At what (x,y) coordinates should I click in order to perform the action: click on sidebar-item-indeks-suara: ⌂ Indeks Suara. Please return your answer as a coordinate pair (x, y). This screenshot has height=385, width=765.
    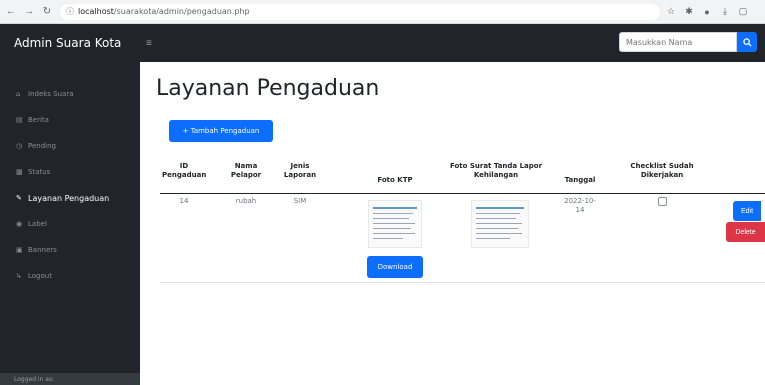
    Looking at the image, I should click on (70, 94).